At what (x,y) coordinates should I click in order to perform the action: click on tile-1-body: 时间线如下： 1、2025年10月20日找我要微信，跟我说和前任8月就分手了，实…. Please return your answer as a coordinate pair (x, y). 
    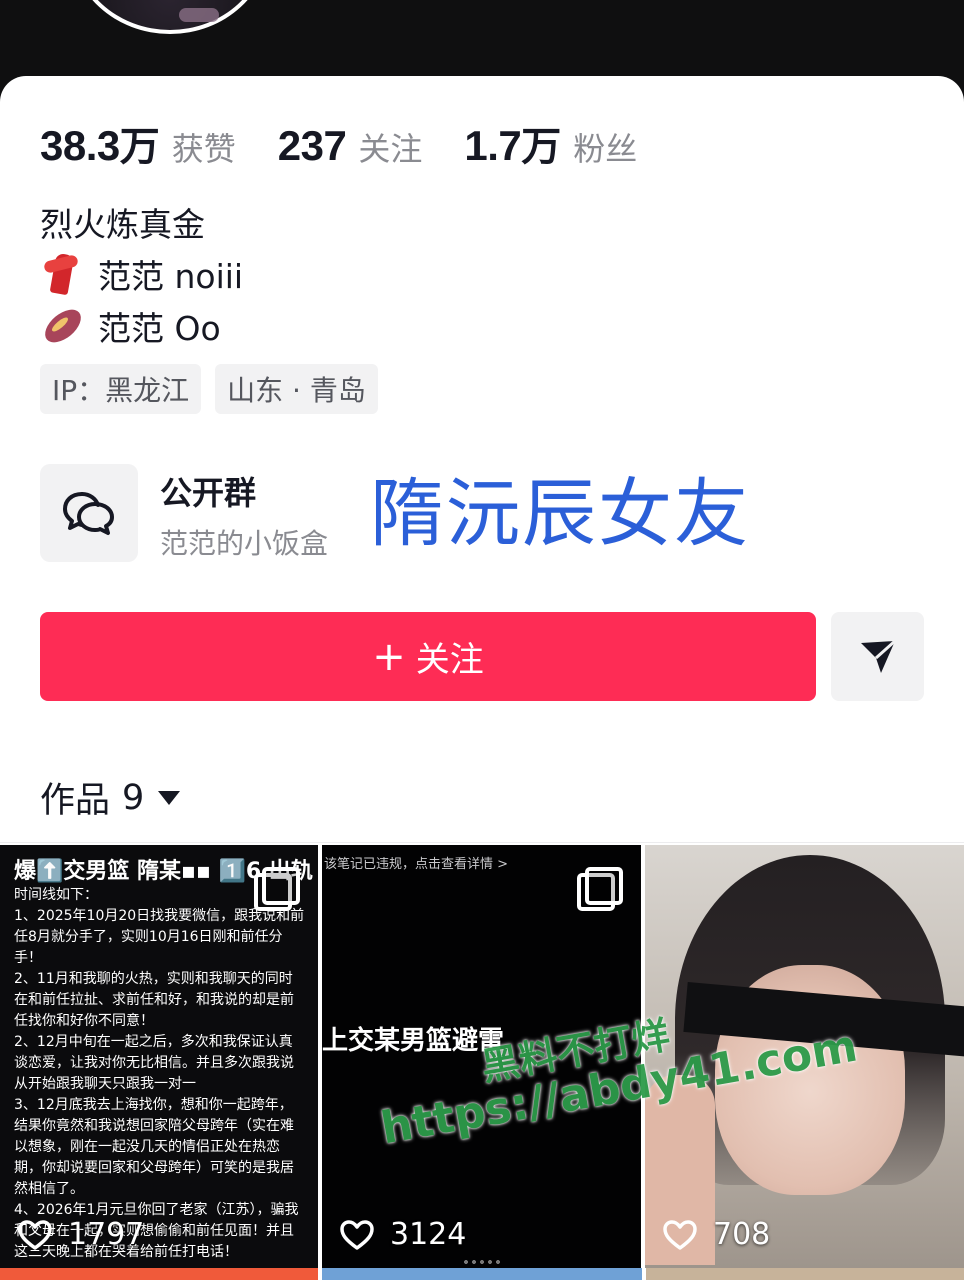
    Looking at the image, I should click on (160, 1074).